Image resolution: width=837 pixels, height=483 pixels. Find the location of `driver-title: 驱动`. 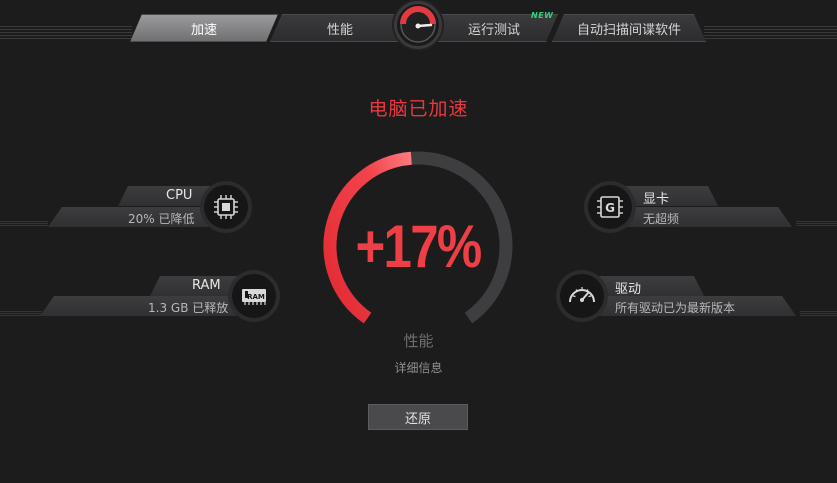

driver-title: 驱动 is located at coordinates (628, 289).